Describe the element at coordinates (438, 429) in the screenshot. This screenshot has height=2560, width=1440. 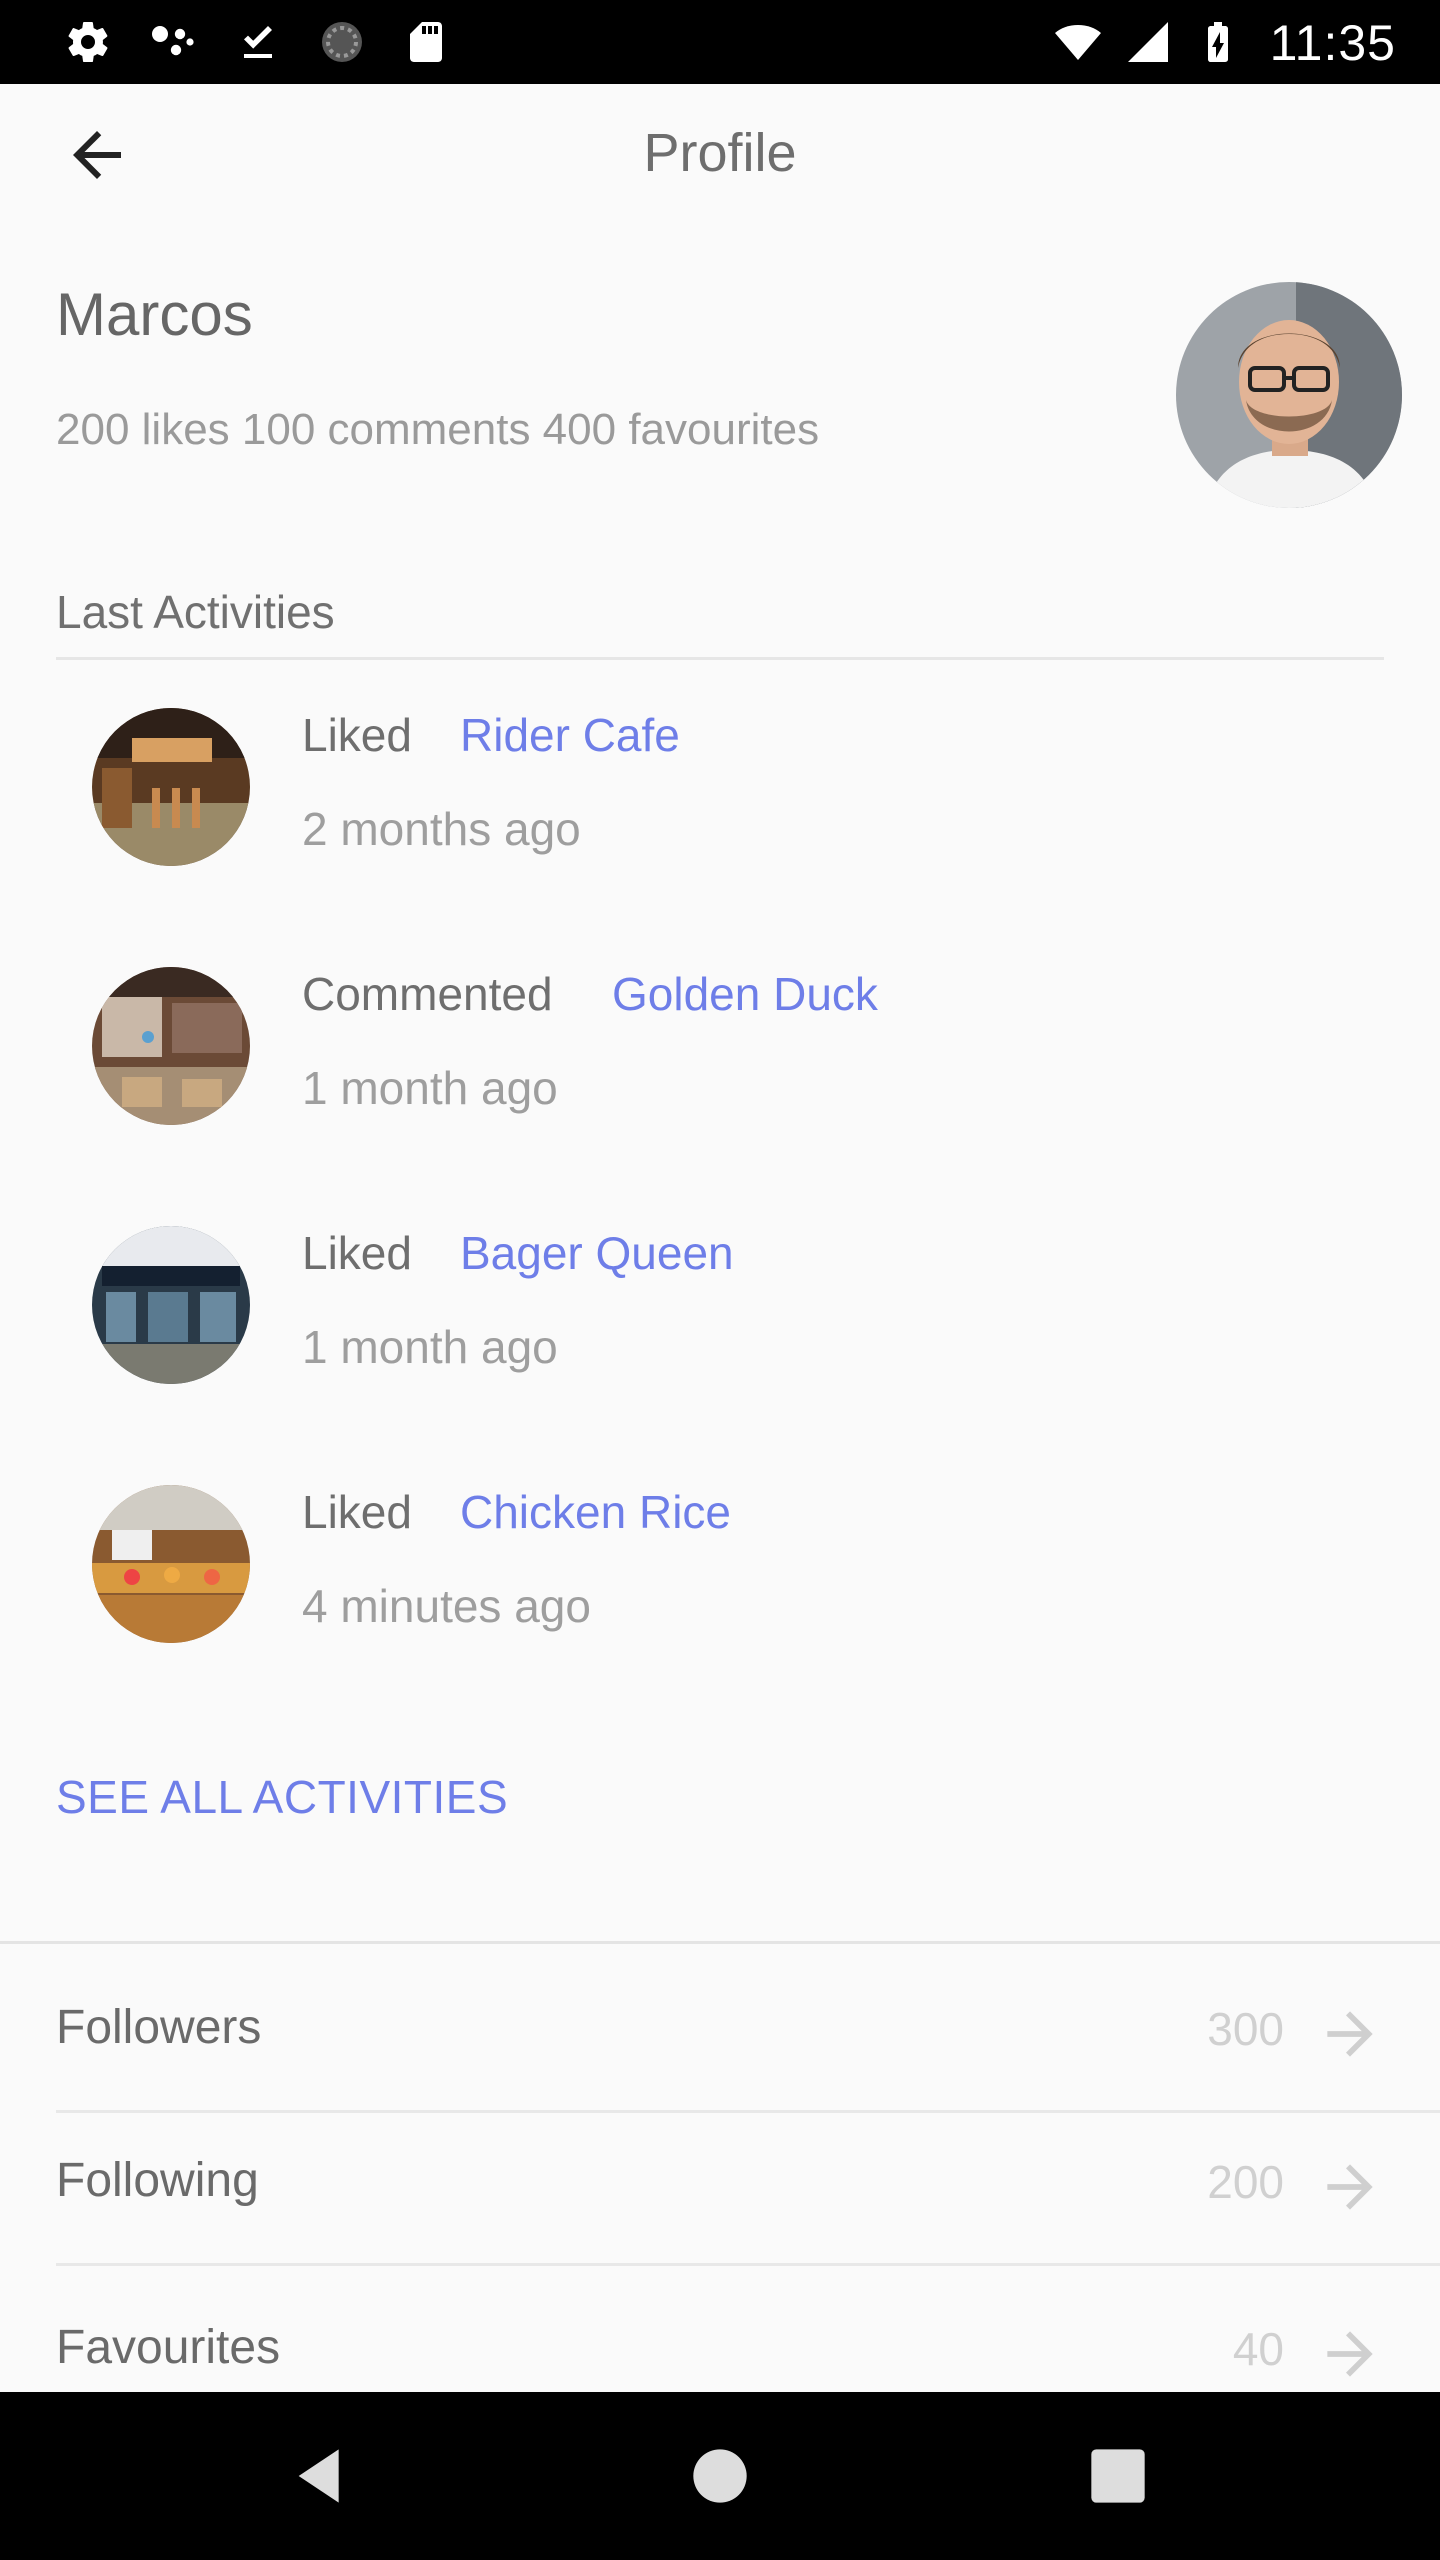
I see `profile-stats: 200 likes 100 comments 400 favourites` at that location.